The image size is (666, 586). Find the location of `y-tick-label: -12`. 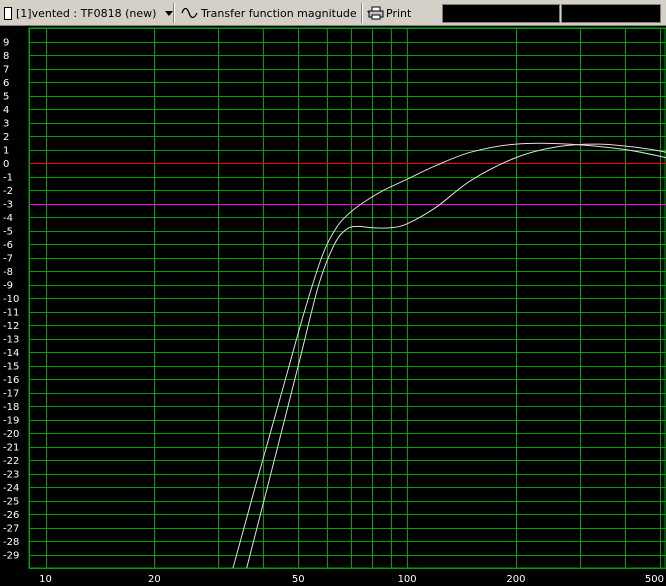

y-tick-label: -12 is located at coordinates (11, 326).